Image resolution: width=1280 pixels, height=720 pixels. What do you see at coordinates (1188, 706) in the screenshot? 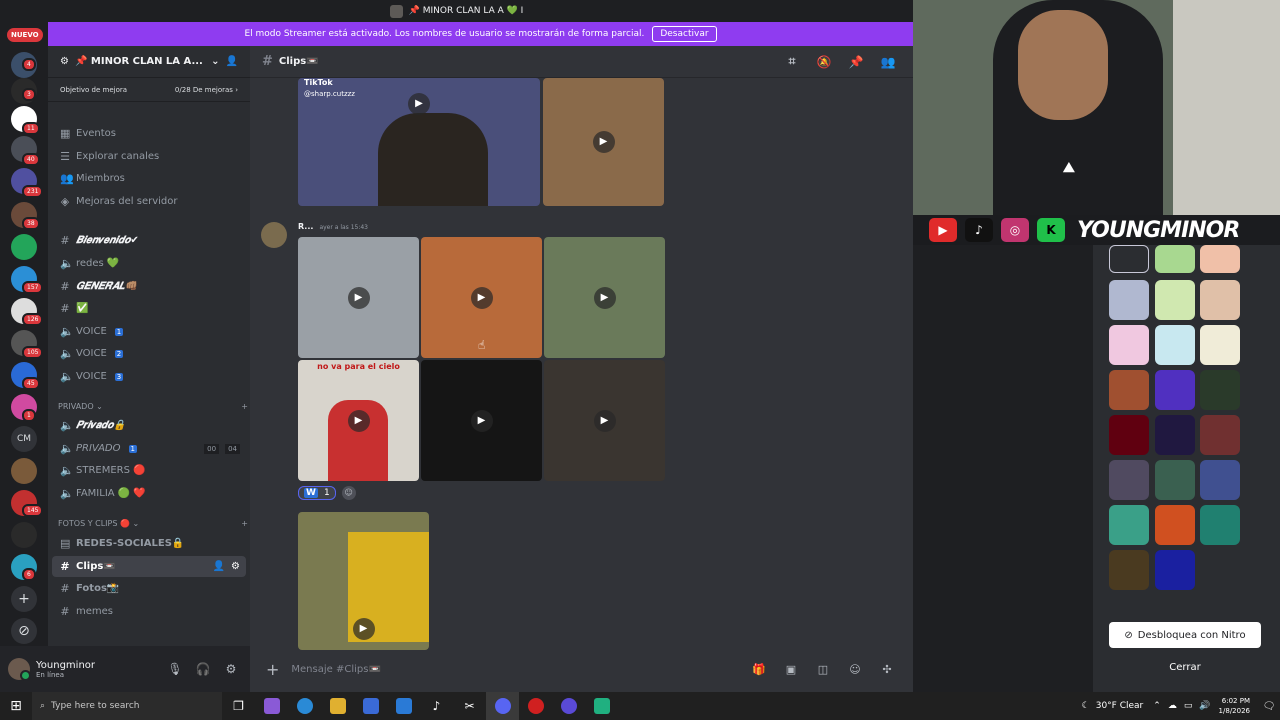
I see `network-icon: ▭` at bounding box center [1188, 706].